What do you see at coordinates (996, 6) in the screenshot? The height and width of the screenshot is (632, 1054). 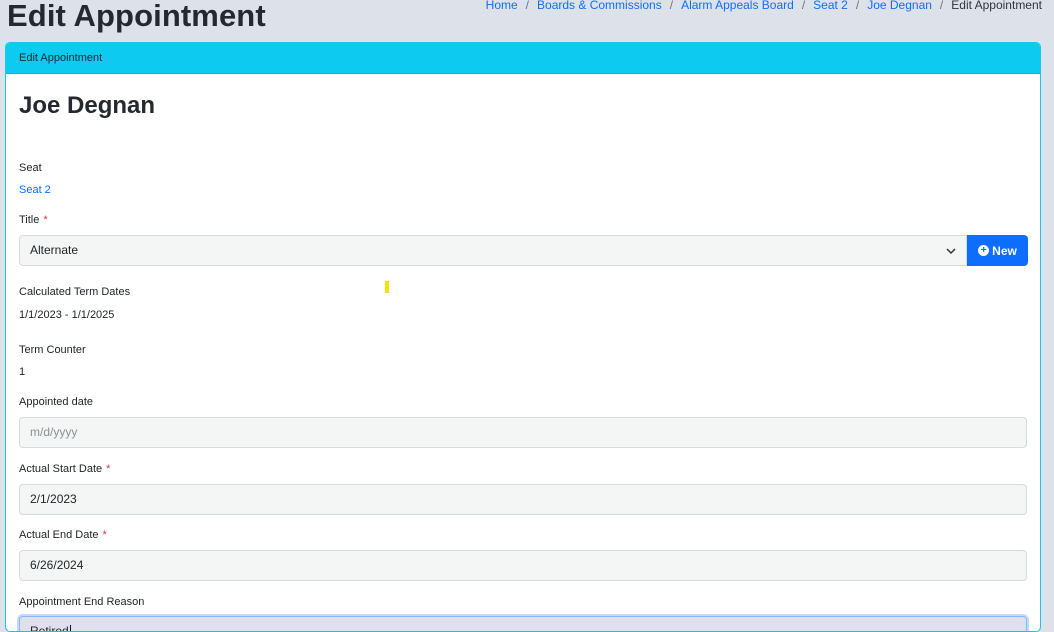 I see `breadcrumb-current: Edit Appointment` at bounding box center [996, 6].